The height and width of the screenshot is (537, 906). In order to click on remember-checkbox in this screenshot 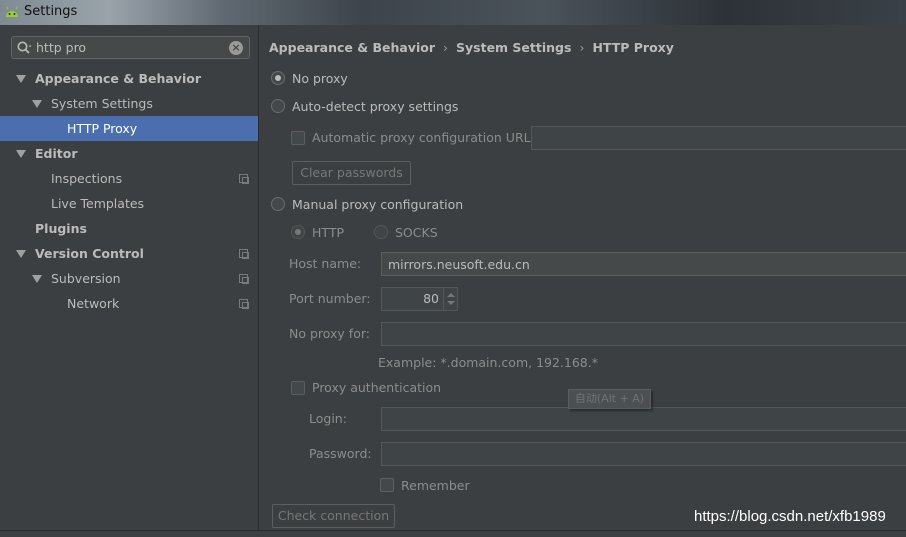, I will do `click(387, 485)`.